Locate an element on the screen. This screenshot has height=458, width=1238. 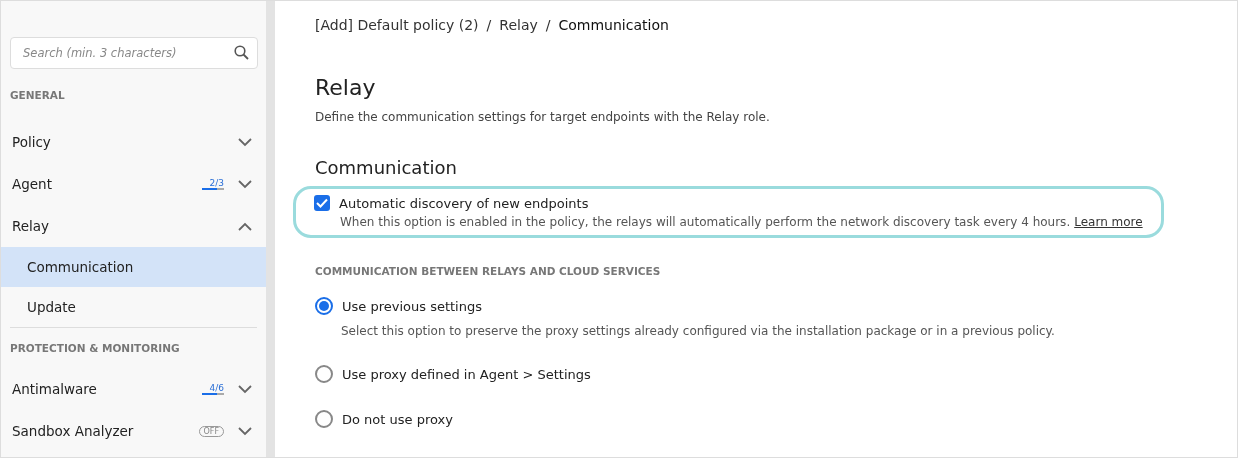
sidebar-subitem: Communication is located at coordinates (133, 267).